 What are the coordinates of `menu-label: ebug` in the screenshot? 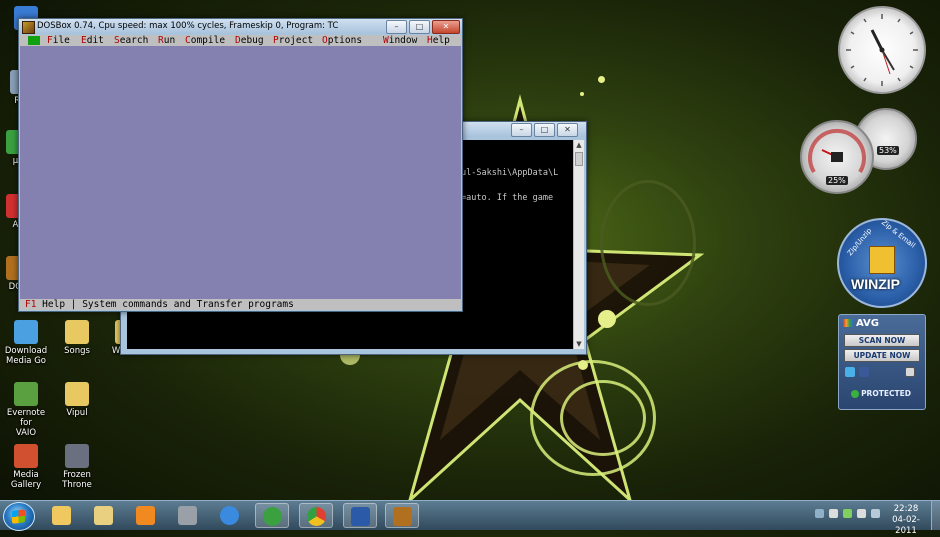 It's located at (252, 40).